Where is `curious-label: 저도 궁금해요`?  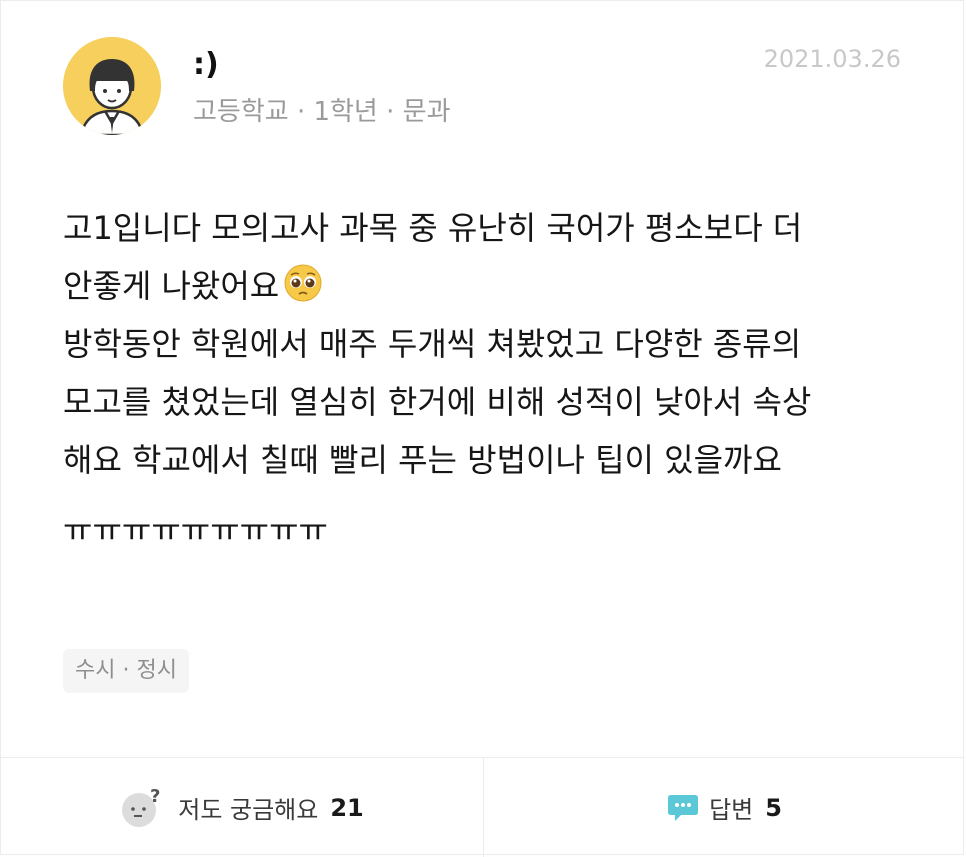
curious-label: 저도 궁금해요 is located at coordinates (248, 810).